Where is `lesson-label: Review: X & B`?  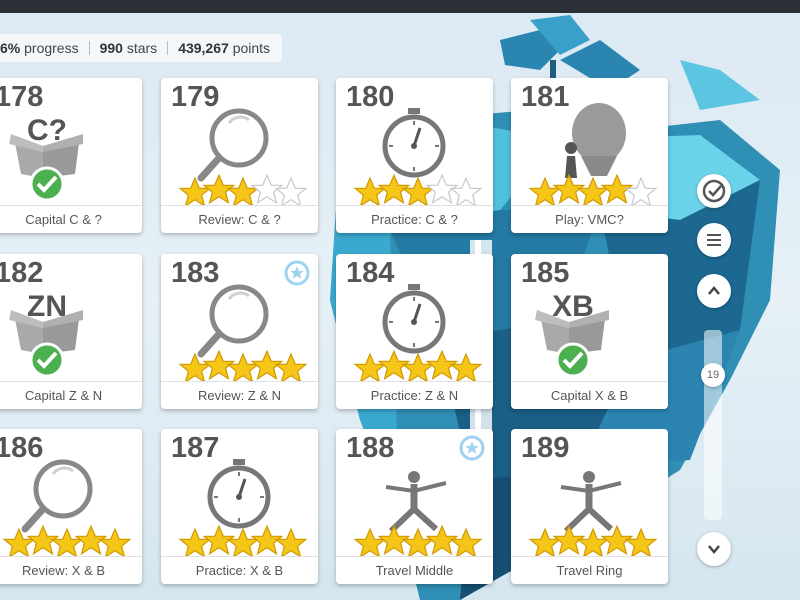
lesson-label: Review: X & B is located at coordinates (71, 570).